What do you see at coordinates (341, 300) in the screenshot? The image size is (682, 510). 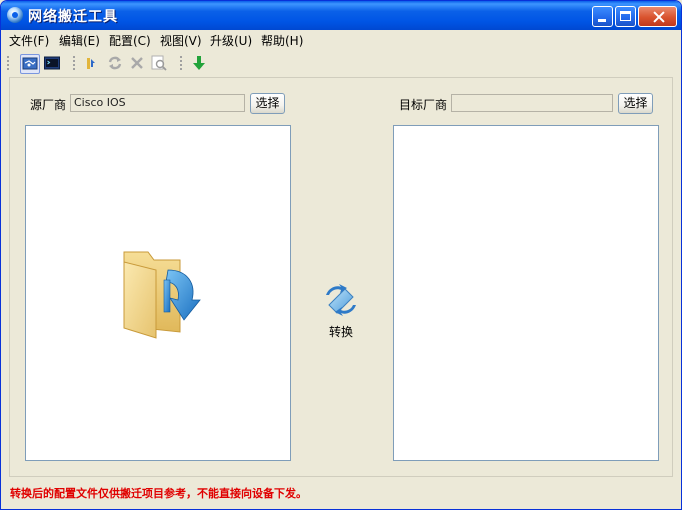 I see `convert-icon` at bounding box center [341, 300].